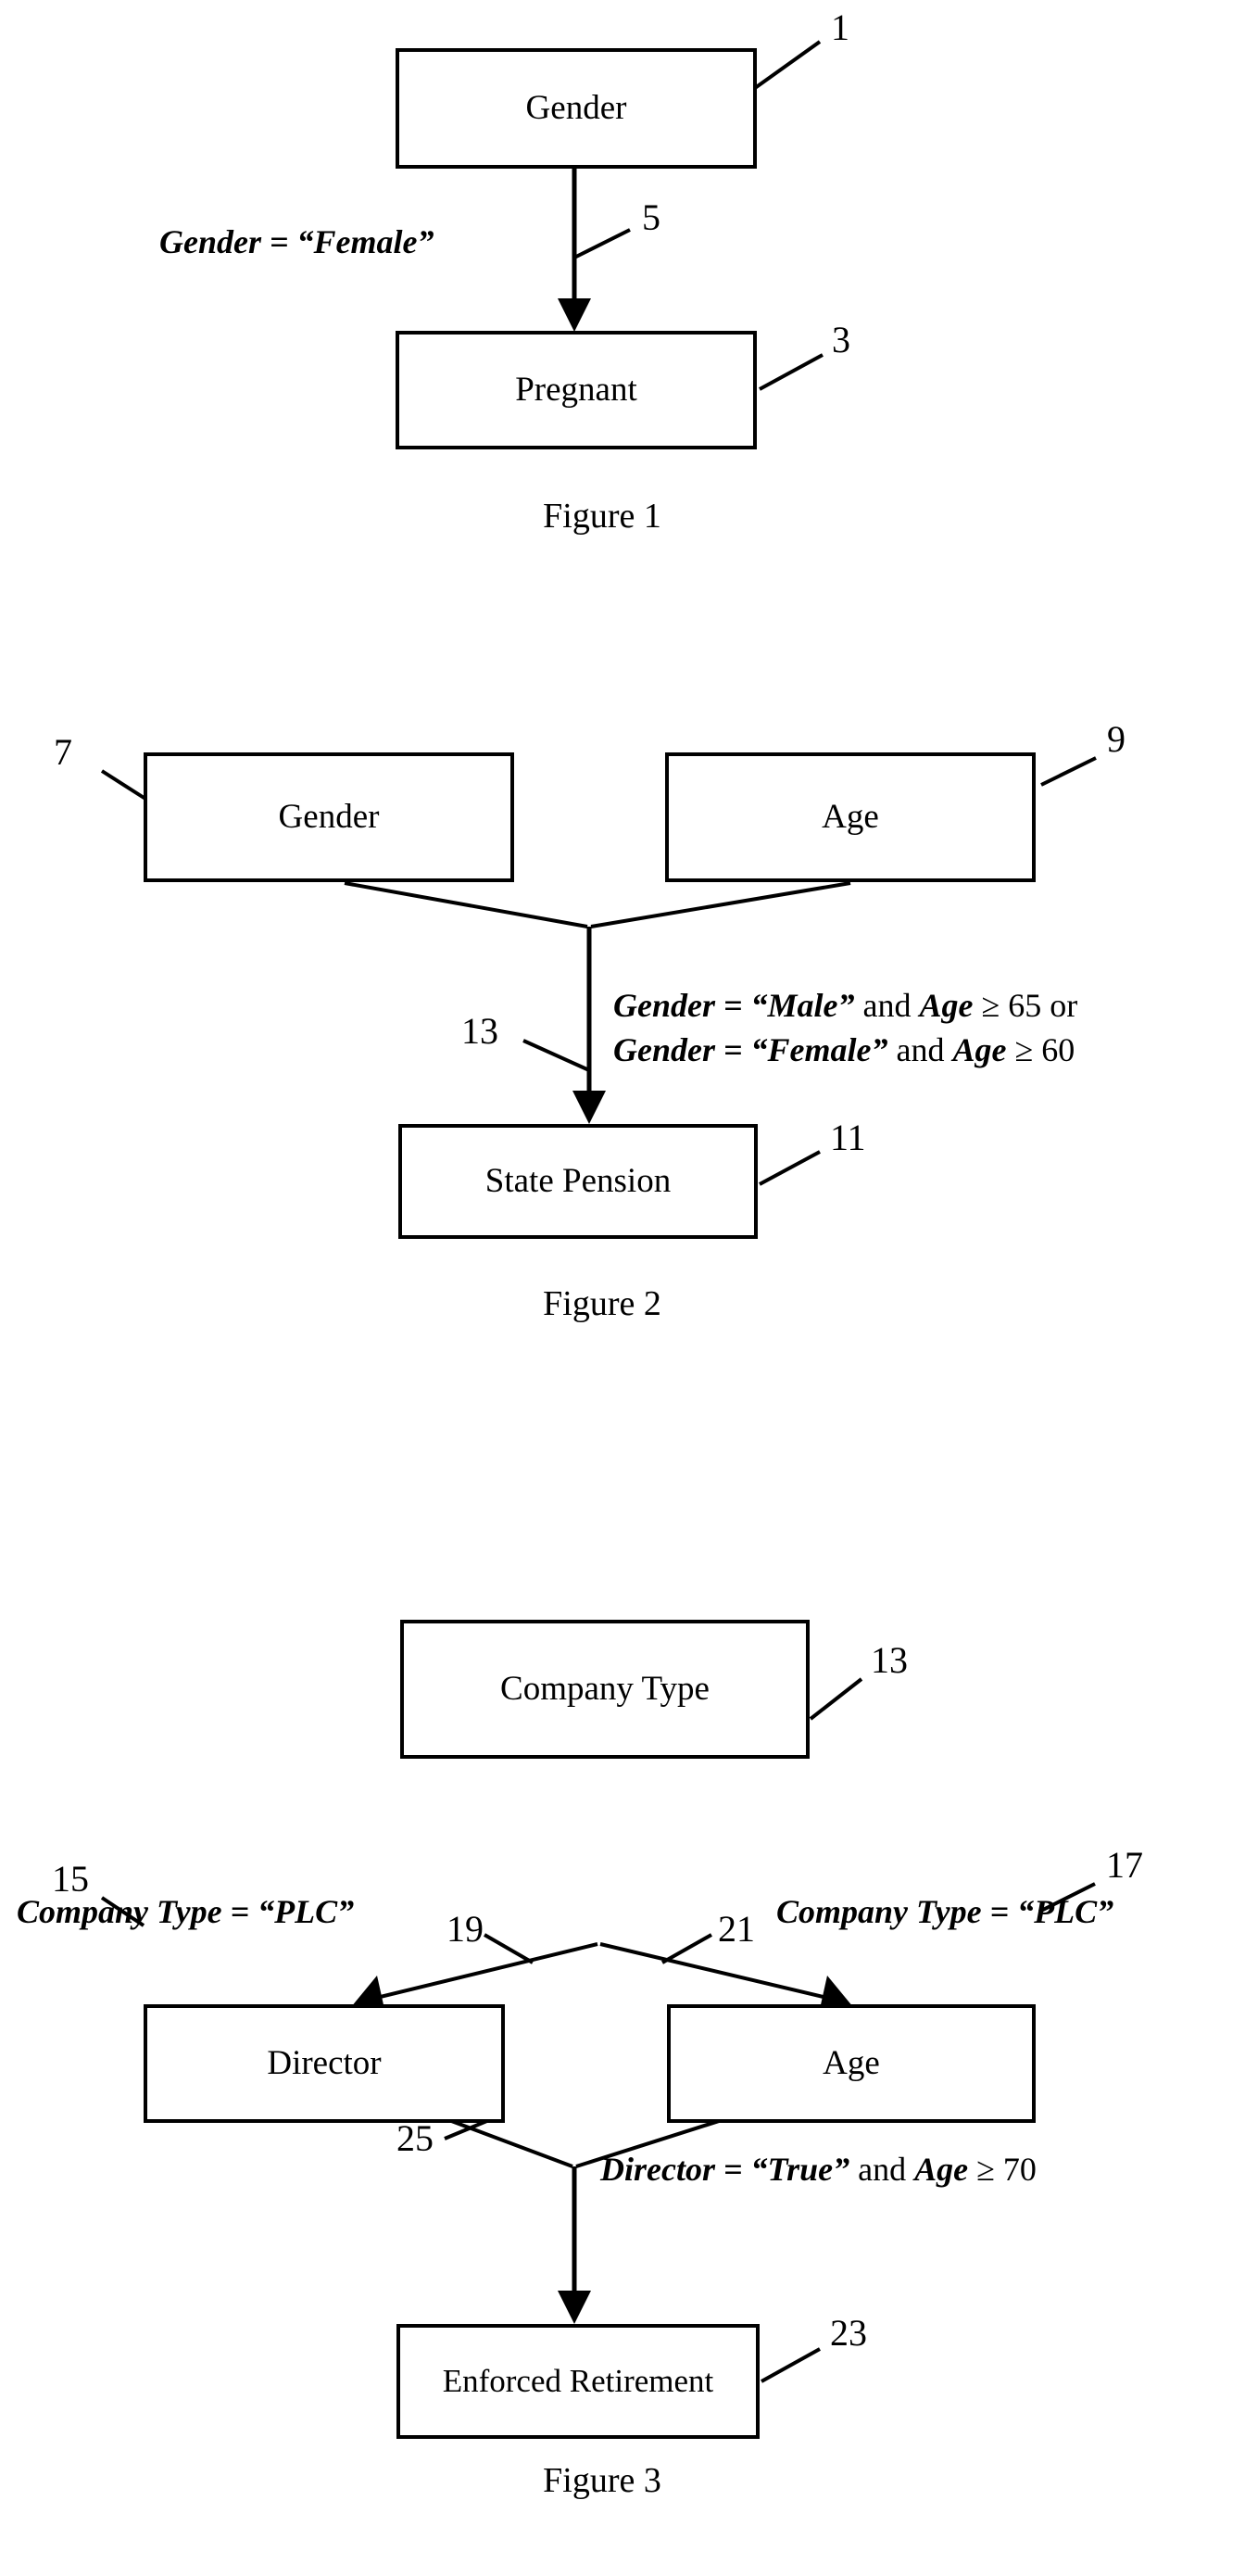  Describe the element at coordinates (479, 1972) in the screenshot. I see `edge-company-director` at that location.